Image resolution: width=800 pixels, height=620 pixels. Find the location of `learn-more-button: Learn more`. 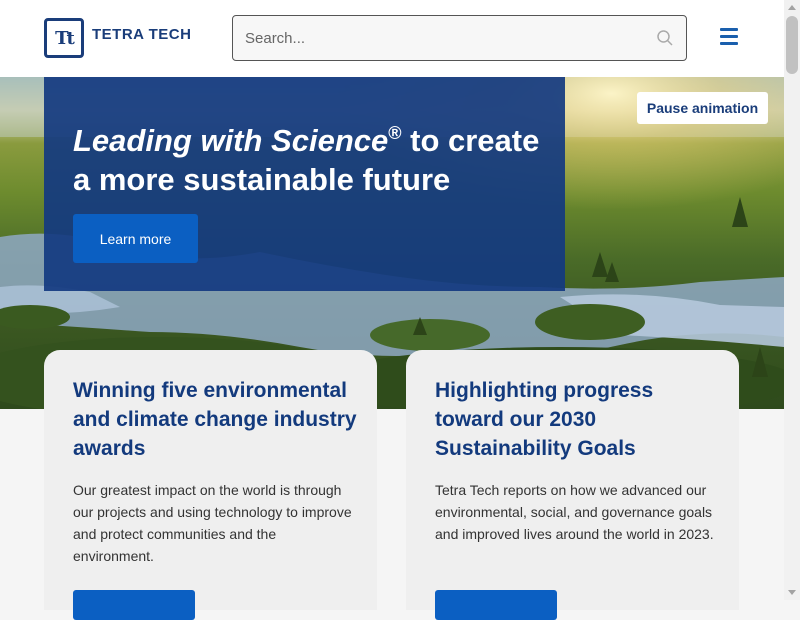

learn-more-button: Learn more is located at coordinates (135, 238).